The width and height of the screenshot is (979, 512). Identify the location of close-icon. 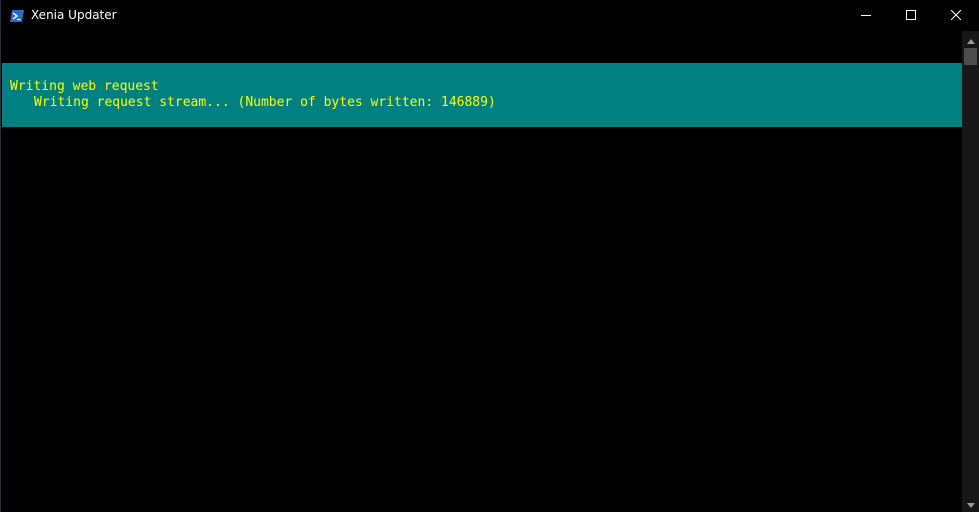
(956, 16).